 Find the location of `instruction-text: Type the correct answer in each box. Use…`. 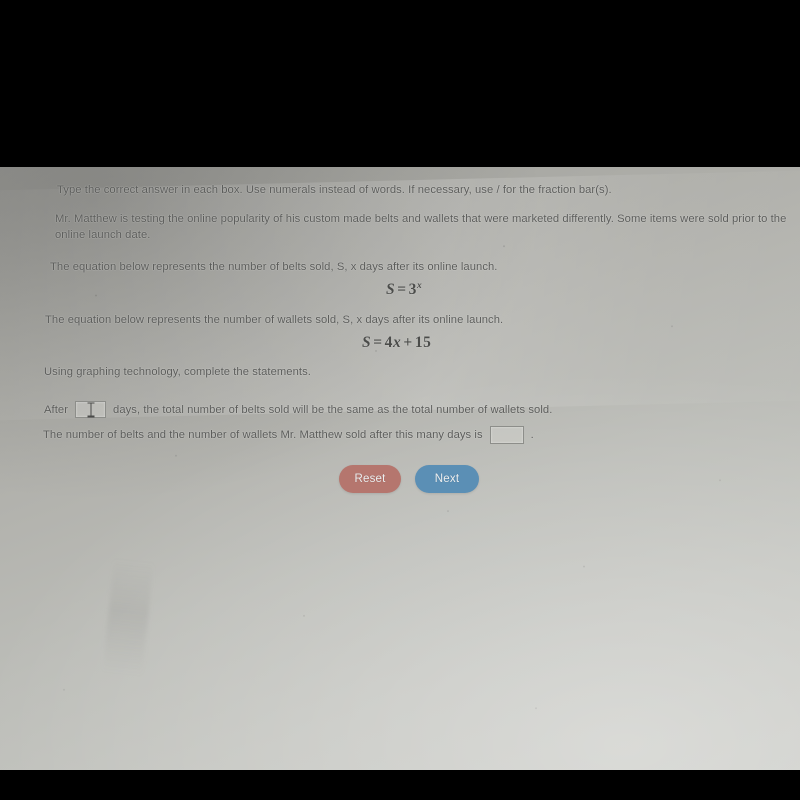

instruction-text: Type the correct answer in each box. Use… is located at coordinates (334, 190).